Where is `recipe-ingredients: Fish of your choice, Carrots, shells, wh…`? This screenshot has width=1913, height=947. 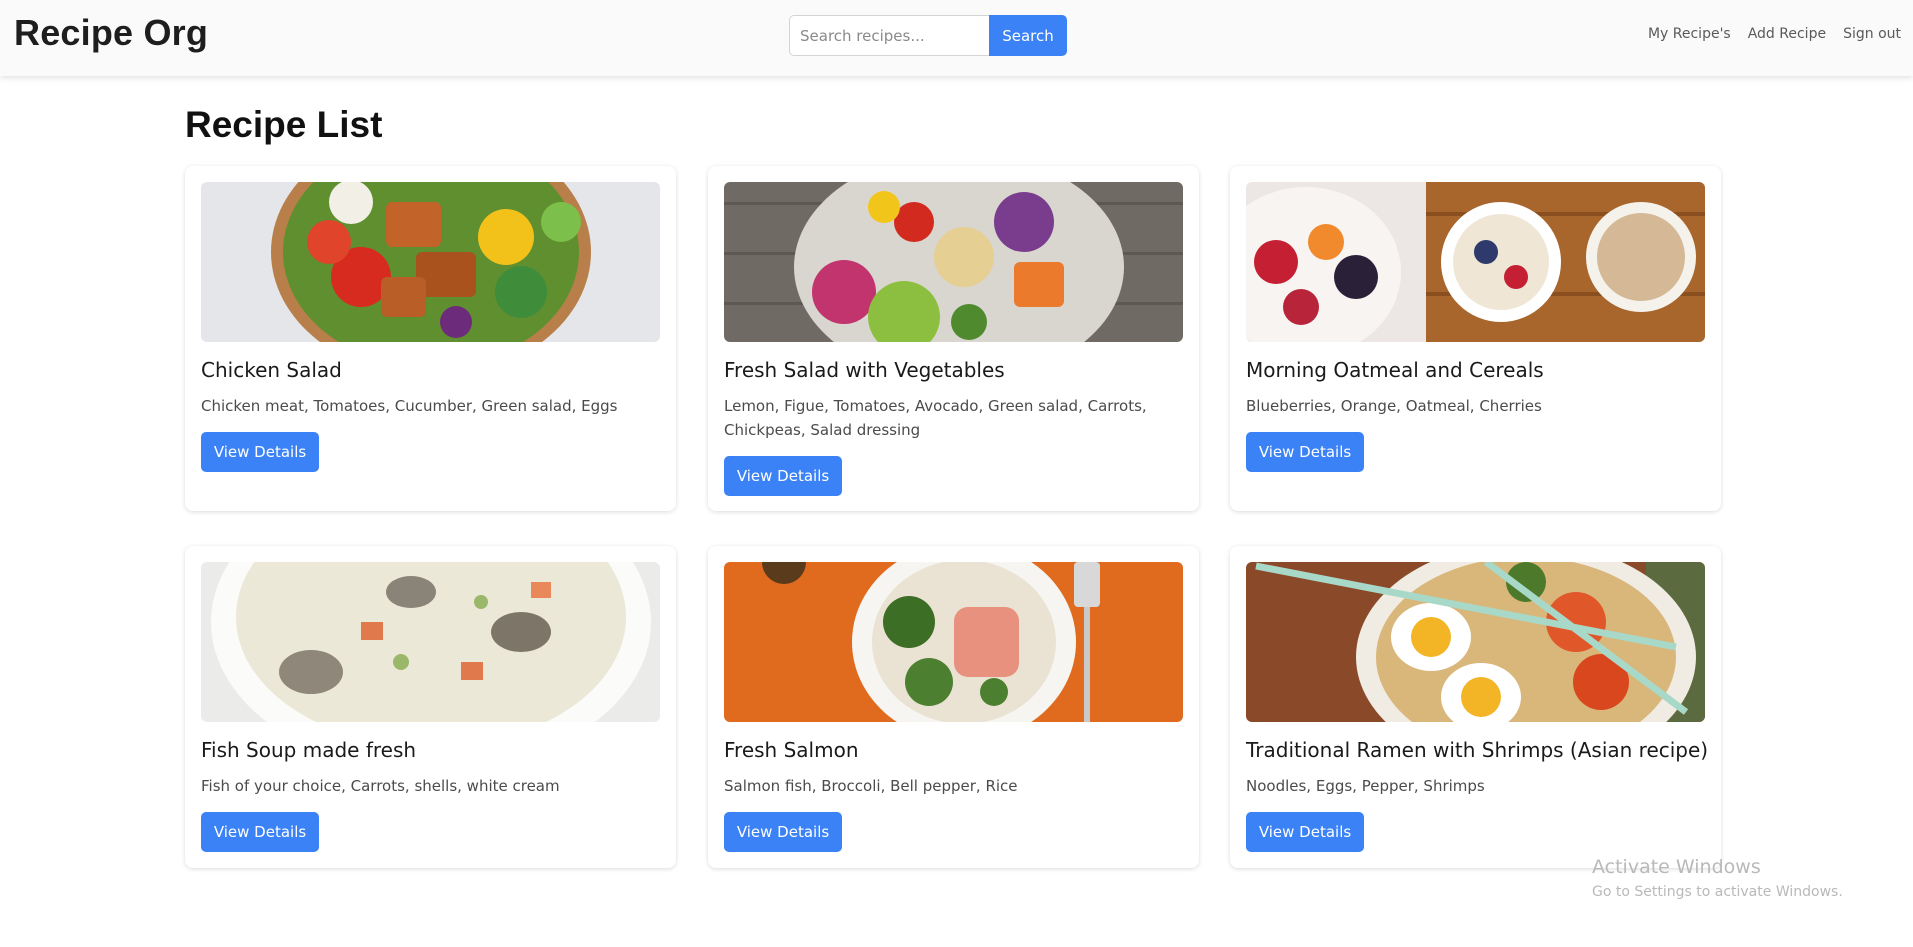
recipe-ingredients: Fish of your choice, Carrots, shells, wh… is located at coordinates (380, 786).